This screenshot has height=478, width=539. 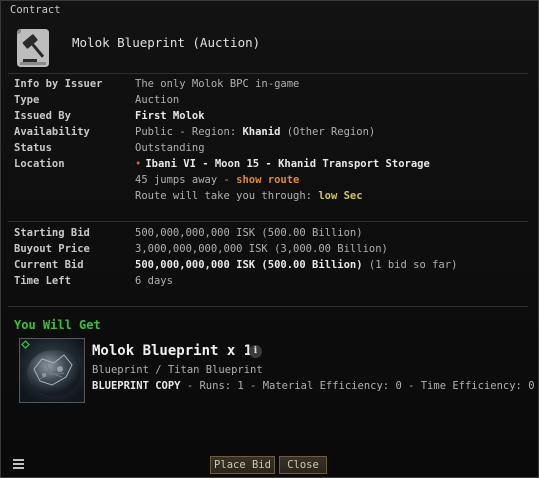 I want to click on route-security: low Sec, so click(x=340, y=196).